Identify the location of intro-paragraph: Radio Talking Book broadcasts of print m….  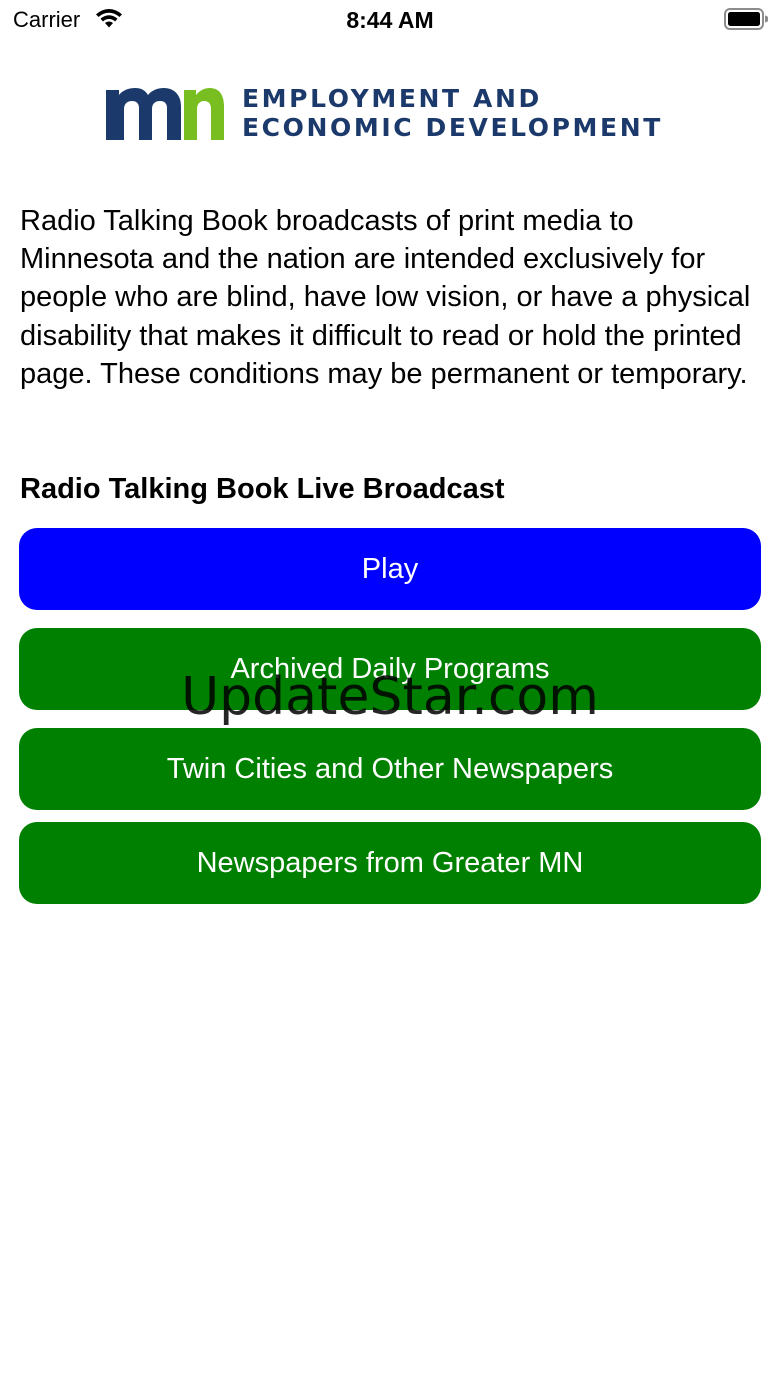
(385, 297).